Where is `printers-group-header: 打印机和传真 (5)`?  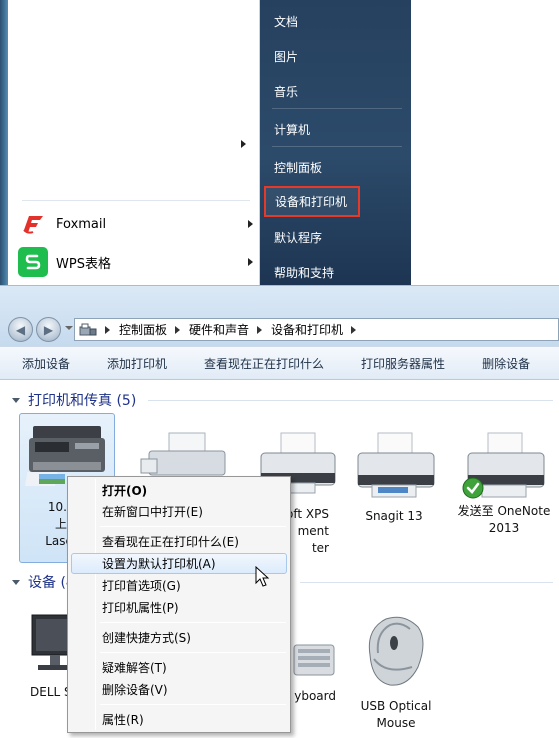 printers-group-header: 打印机和传真 (5) is located at coordinates (74, 400).